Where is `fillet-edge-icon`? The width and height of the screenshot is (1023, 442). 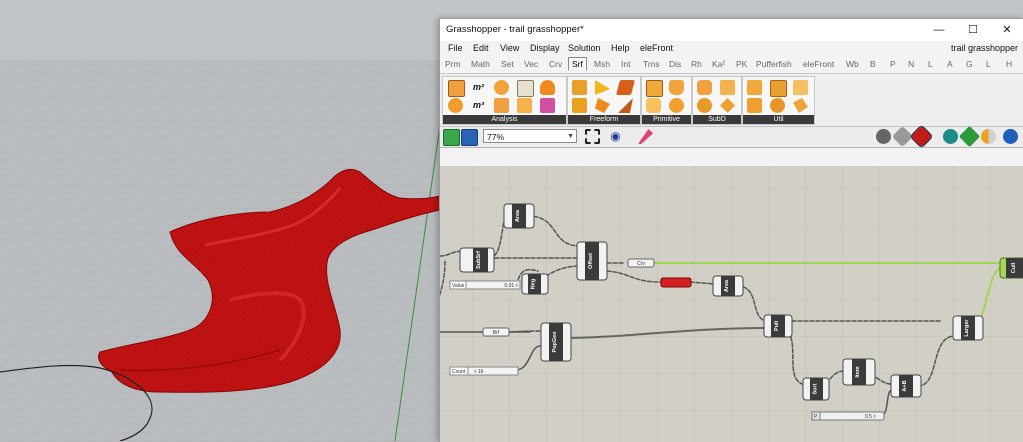
fillet-edge-icon is located at coordinates (800, 105).